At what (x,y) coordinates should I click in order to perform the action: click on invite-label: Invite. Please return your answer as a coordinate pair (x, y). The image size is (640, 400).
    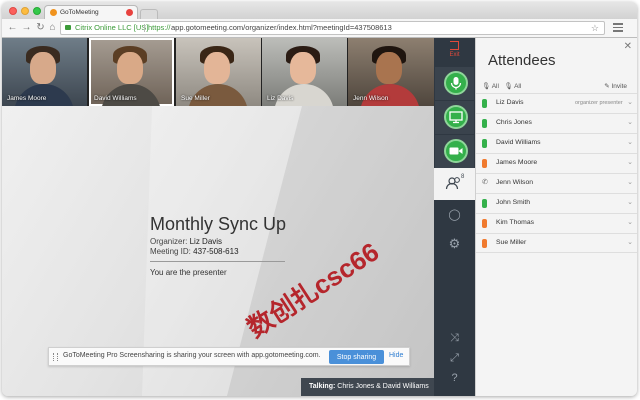
    Looking at the image, I should click on (619, 86).